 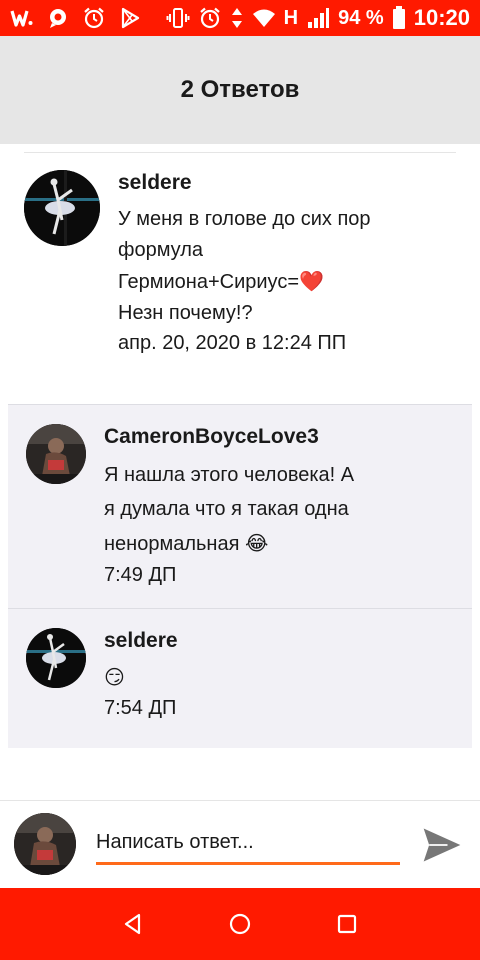 I want to click on system-nav-bar, so click(x=240, y=924).